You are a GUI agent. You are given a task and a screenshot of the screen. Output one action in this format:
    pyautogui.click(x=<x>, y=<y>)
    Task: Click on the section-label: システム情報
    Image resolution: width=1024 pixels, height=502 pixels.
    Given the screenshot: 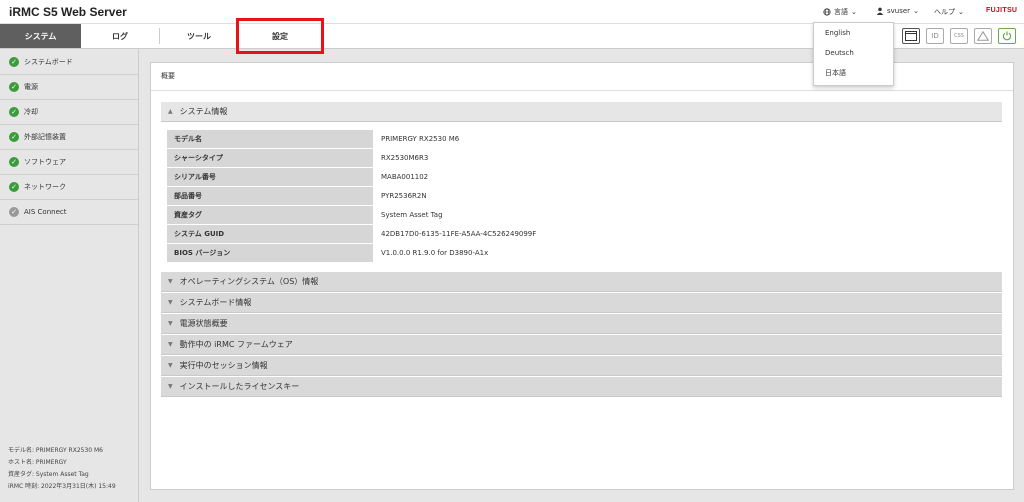 What is the action you would take?
    pyautogui.click(x=203, y=111)
    